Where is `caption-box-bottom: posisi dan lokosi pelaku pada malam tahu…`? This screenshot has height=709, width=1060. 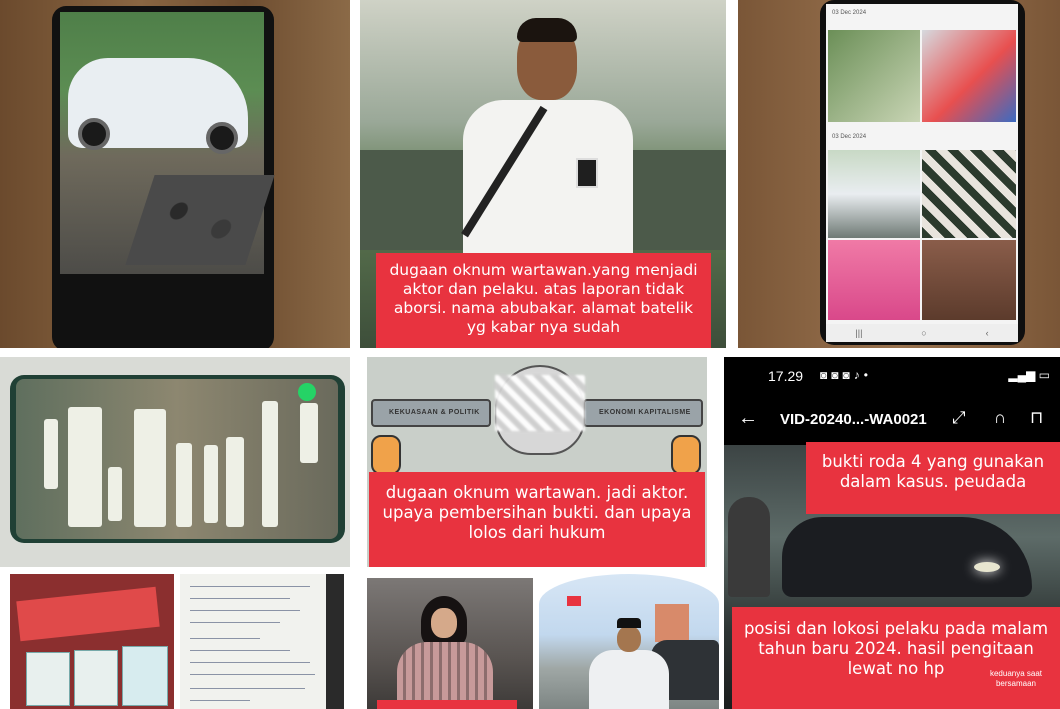
caption-box-bottom: posisi dan lokosi pelaku pada malam tahu… is located at coordinates (896, 658).